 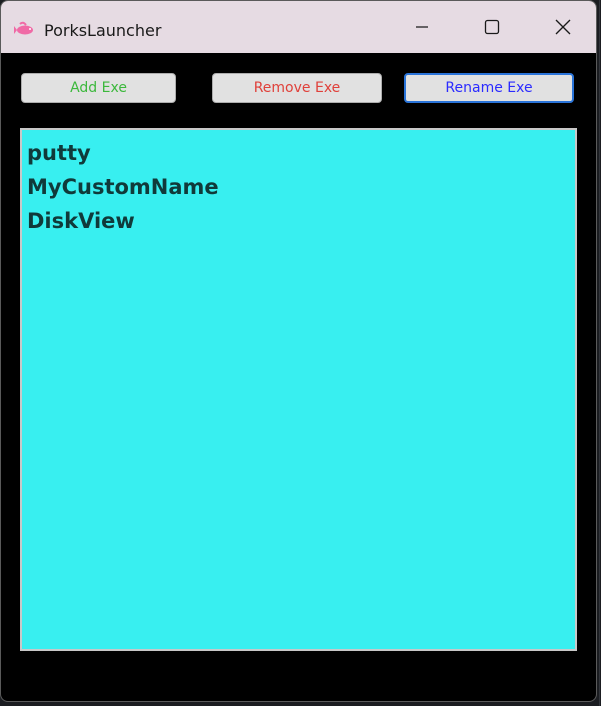 I want to click on minimize-button, so click(x=422, y=27).